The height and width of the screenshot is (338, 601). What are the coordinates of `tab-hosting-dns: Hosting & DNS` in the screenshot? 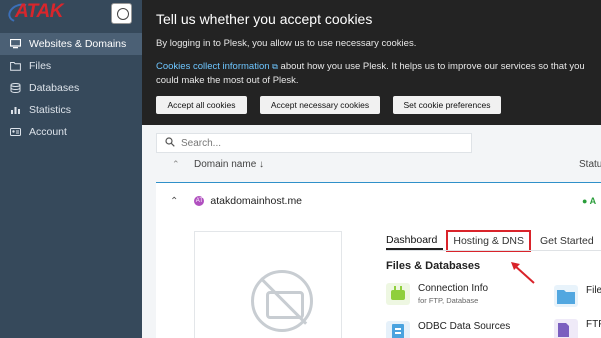 It's located at (488, 241).